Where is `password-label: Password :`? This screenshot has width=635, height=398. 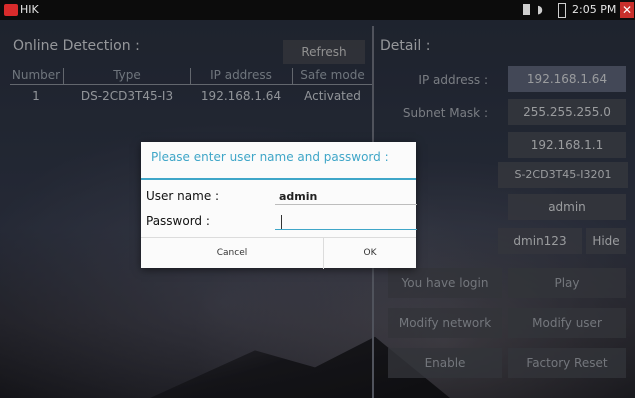
password-label: Password : is located at coordinates (178, 221).